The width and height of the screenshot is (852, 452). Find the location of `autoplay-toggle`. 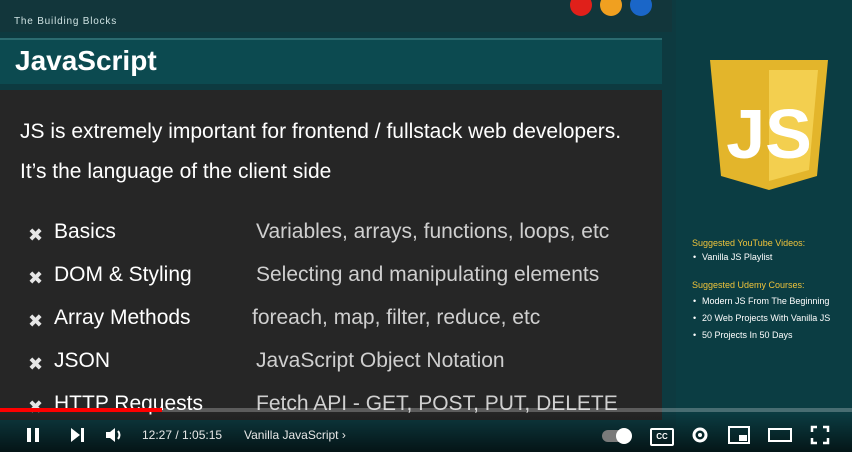

autoplay-toggle is located at coordinates (617, 436).